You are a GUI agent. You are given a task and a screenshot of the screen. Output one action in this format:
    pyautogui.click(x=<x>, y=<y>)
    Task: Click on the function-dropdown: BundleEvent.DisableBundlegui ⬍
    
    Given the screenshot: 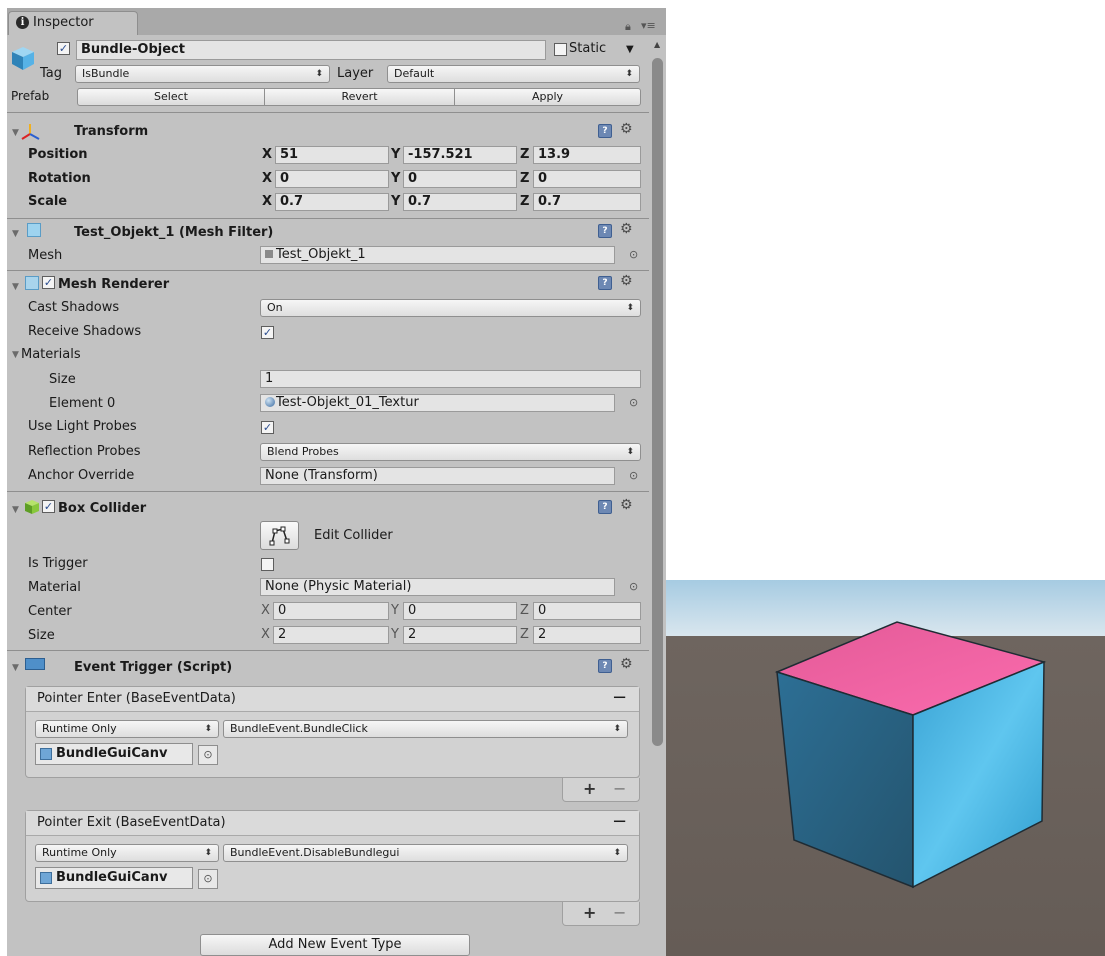 What is the action you would take?
    pyautogui.click(x=425, y=853)
    